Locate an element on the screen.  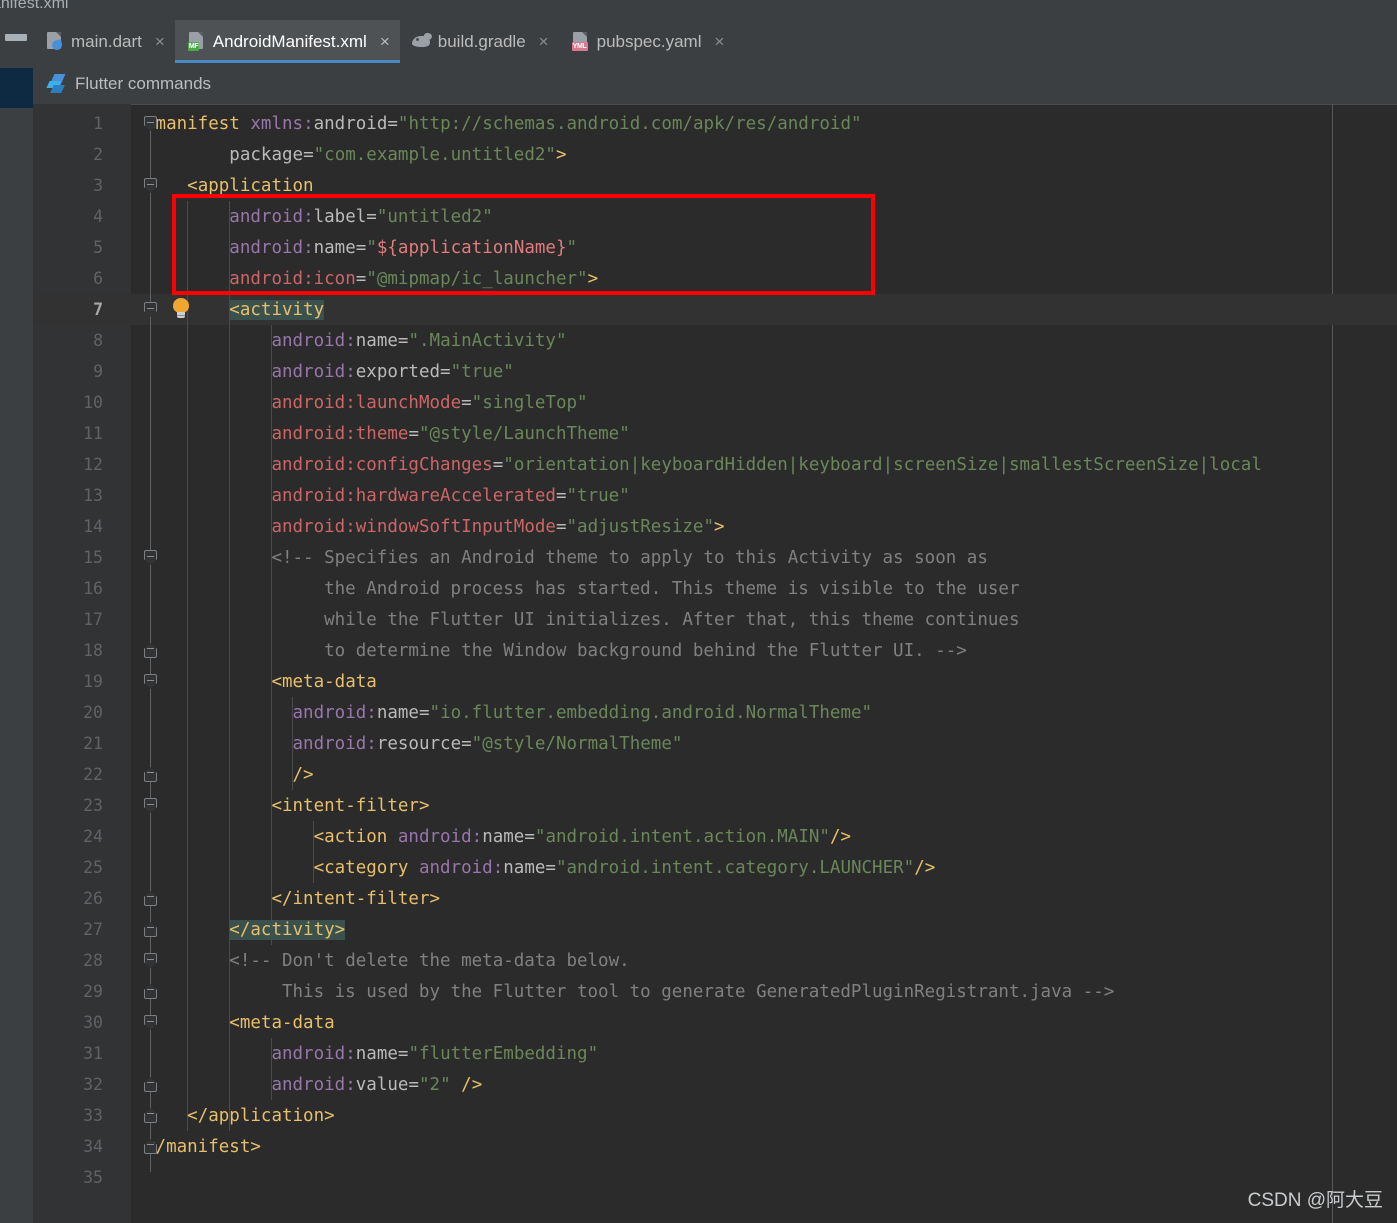
code-line: 33 </application> is located at coordinates (715, 1115).